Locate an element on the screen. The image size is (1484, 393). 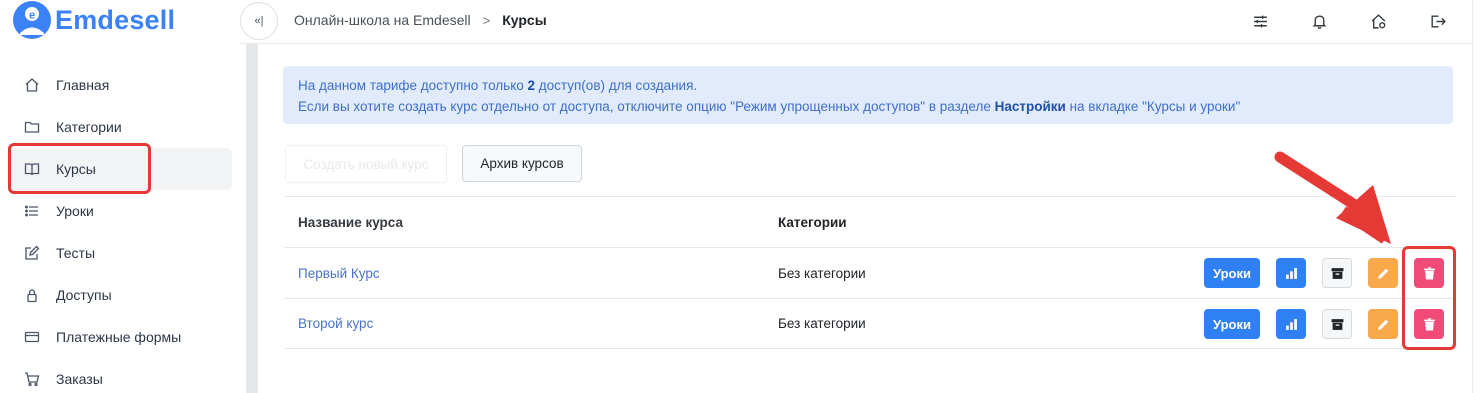
sidebar-item-label: Категории is located at coordinates (89, 127).